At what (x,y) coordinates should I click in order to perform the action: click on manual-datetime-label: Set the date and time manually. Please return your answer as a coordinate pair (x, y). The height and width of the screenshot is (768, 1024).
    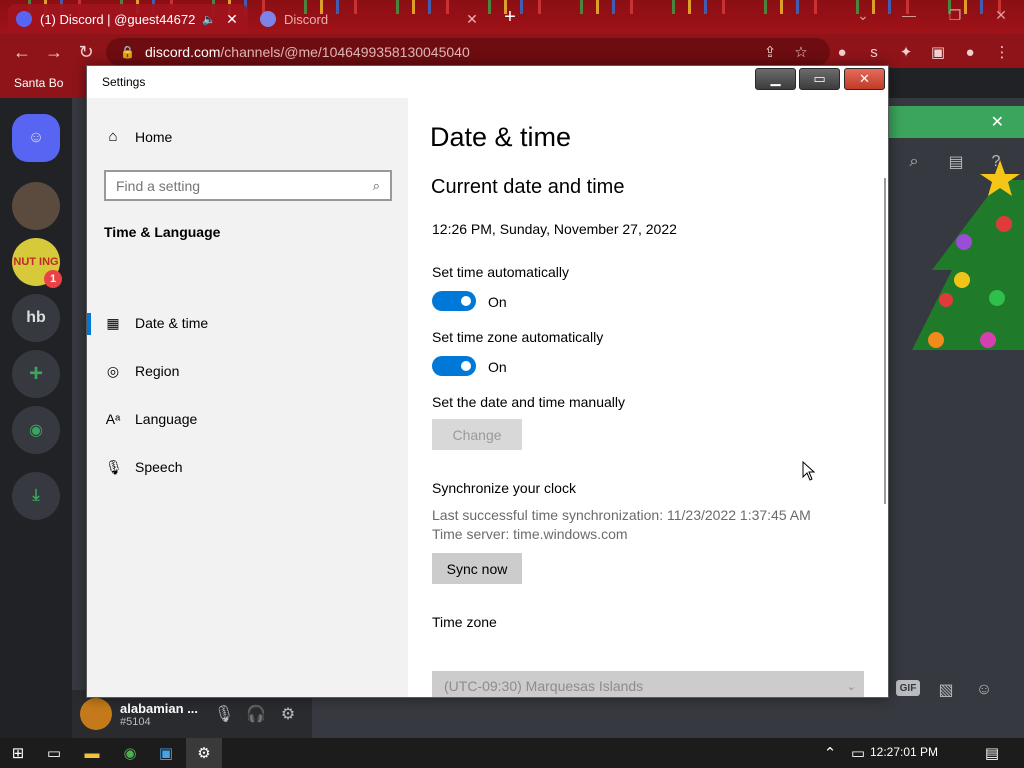
    Looking at the image, I should click on (529, 402).